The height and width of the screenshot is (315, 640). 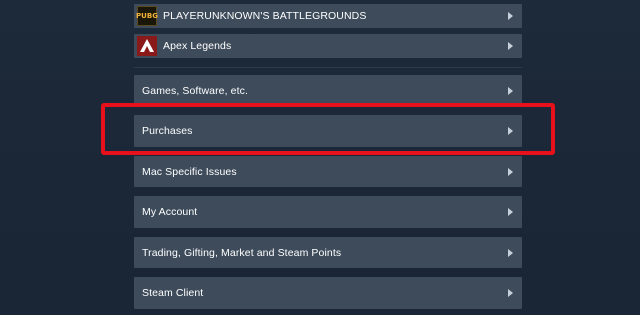 I want to click on section-divider, so click(x=328, y=67).